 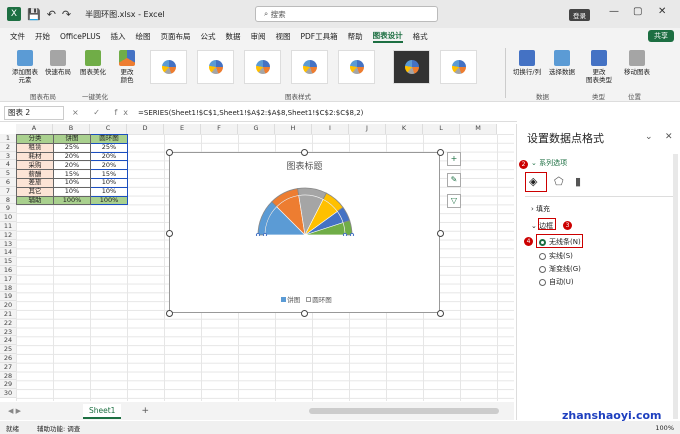 What do you see at coordinates (346, 14) in the screenshot?
I see `search-box: ⌕ 搜索` at bounding box center [346, 14].